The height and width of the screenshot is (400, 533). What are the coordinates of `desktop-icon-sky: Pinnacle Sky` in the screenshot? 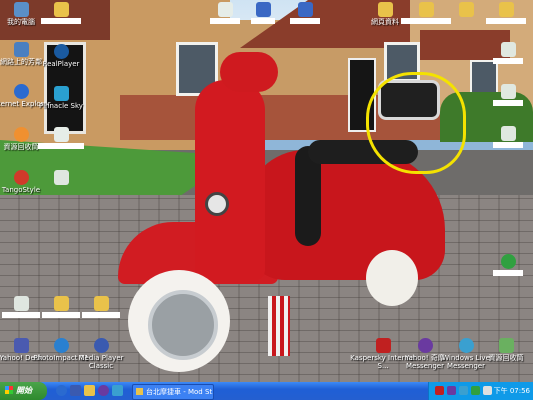 It's located at (61, 98).